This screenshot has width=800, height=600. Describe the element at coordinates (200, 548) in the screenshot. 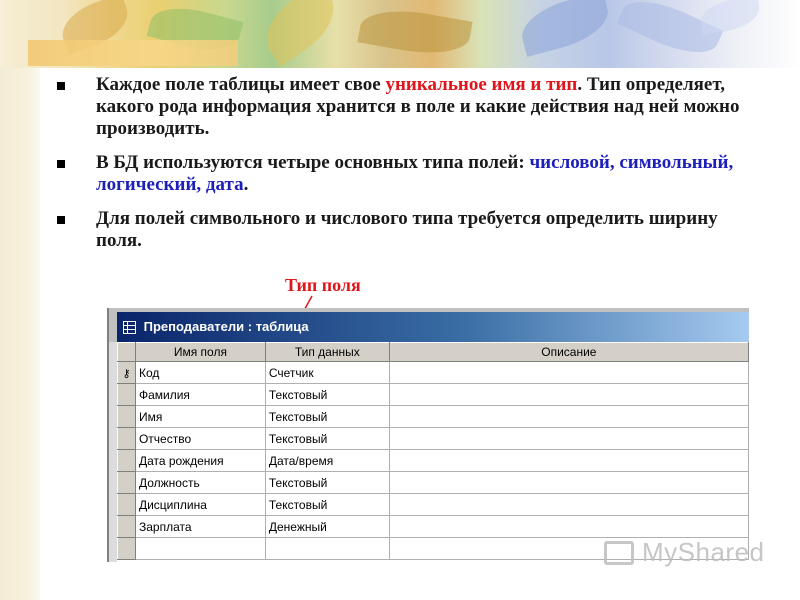

I see `field-name-cell` at that location.